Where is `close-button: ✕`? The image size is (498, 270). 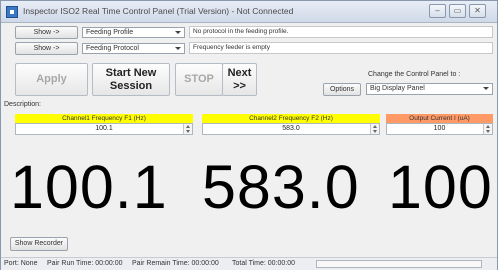 close-button: ✕ is located at coordinates (477, 11).